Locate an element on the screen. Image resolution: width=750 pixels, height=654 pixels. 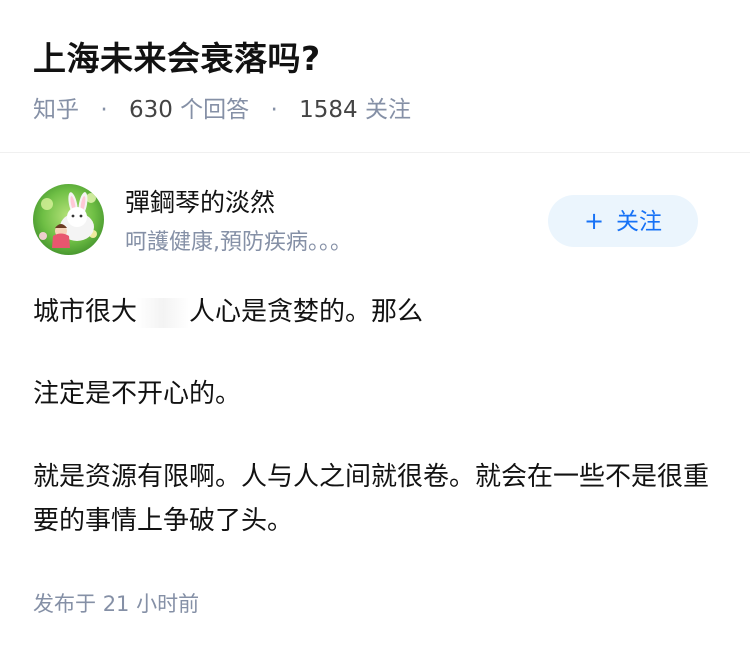
publish-info: 发布于 21 小时前 is located at coordinates (116, 604).